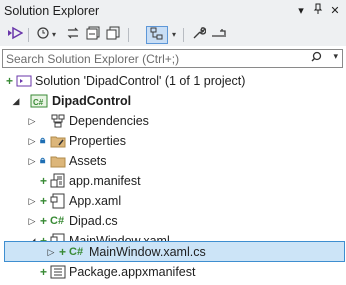  Describe the element at coordinates (157, 35) in the screenshot. I see `properties-view-icon` at that location.